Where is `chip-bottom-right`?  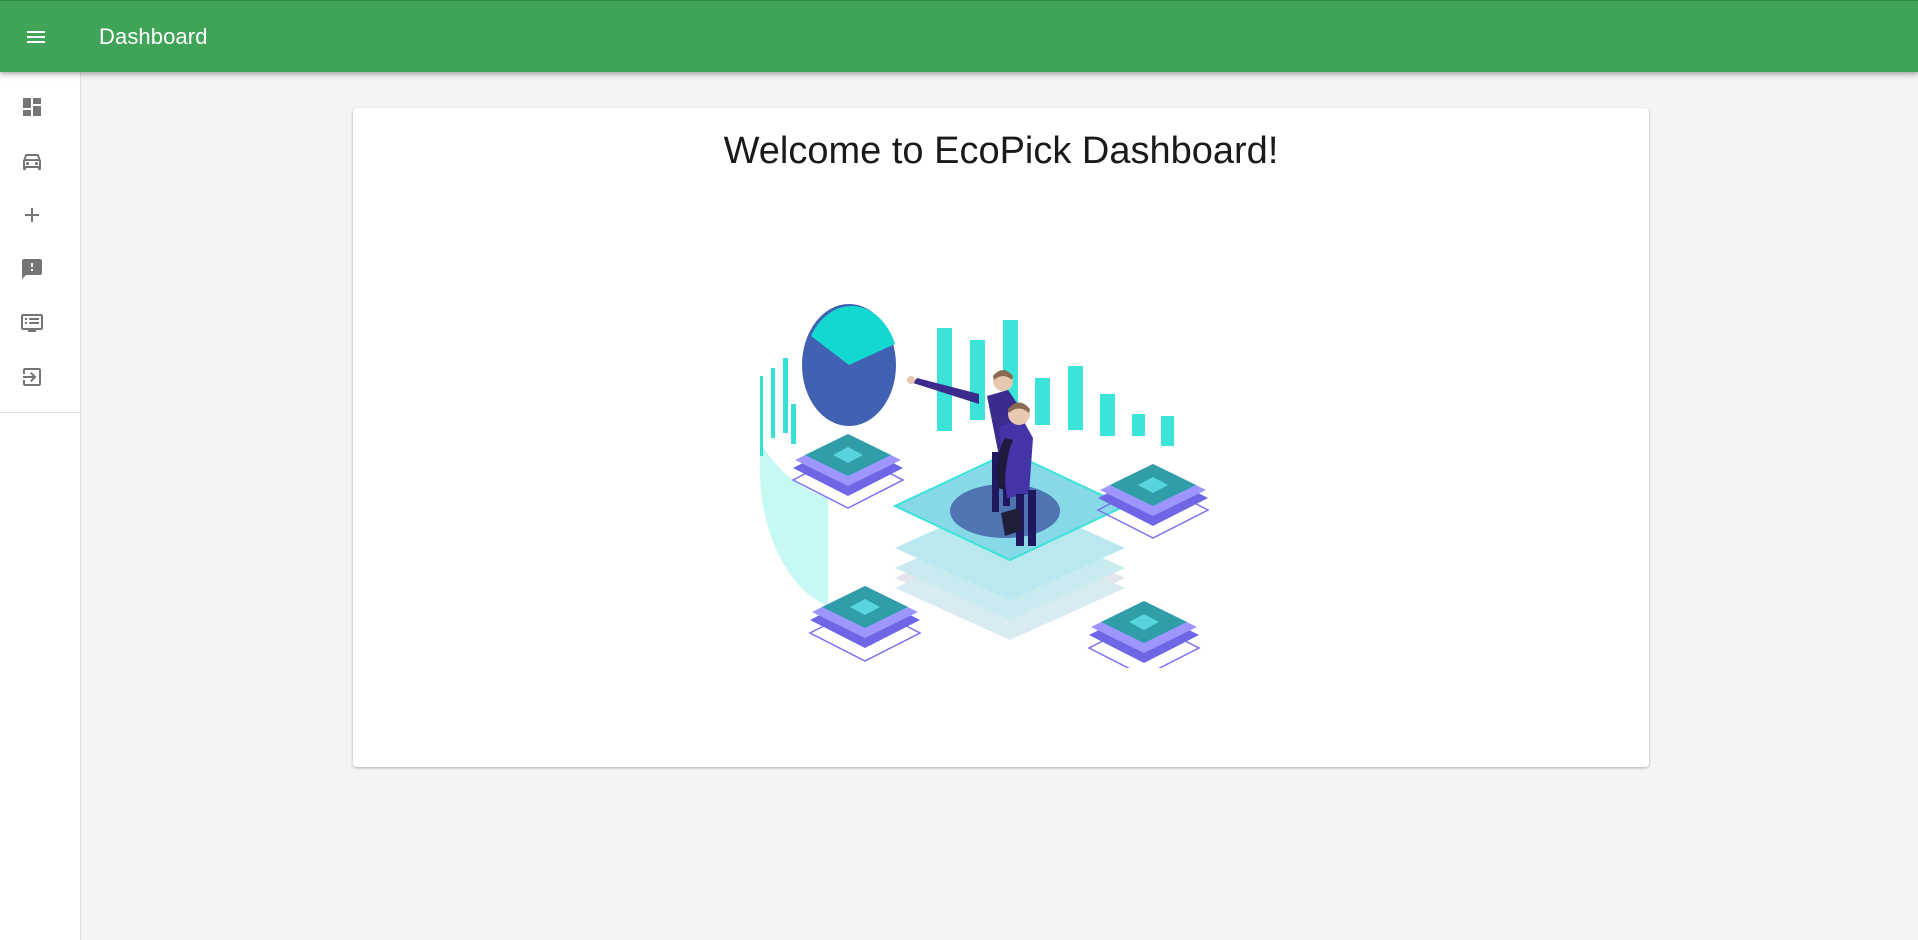
chip-bottom-right is located at coordinates (1144, 634).